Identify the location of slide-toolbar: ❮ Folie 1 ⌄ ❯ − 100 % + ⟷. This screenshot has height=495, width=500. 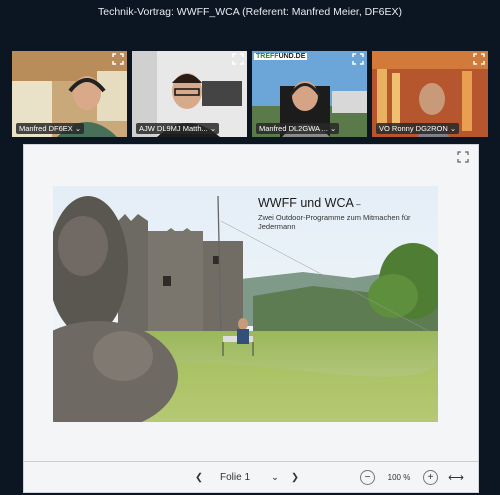
(251, 476).